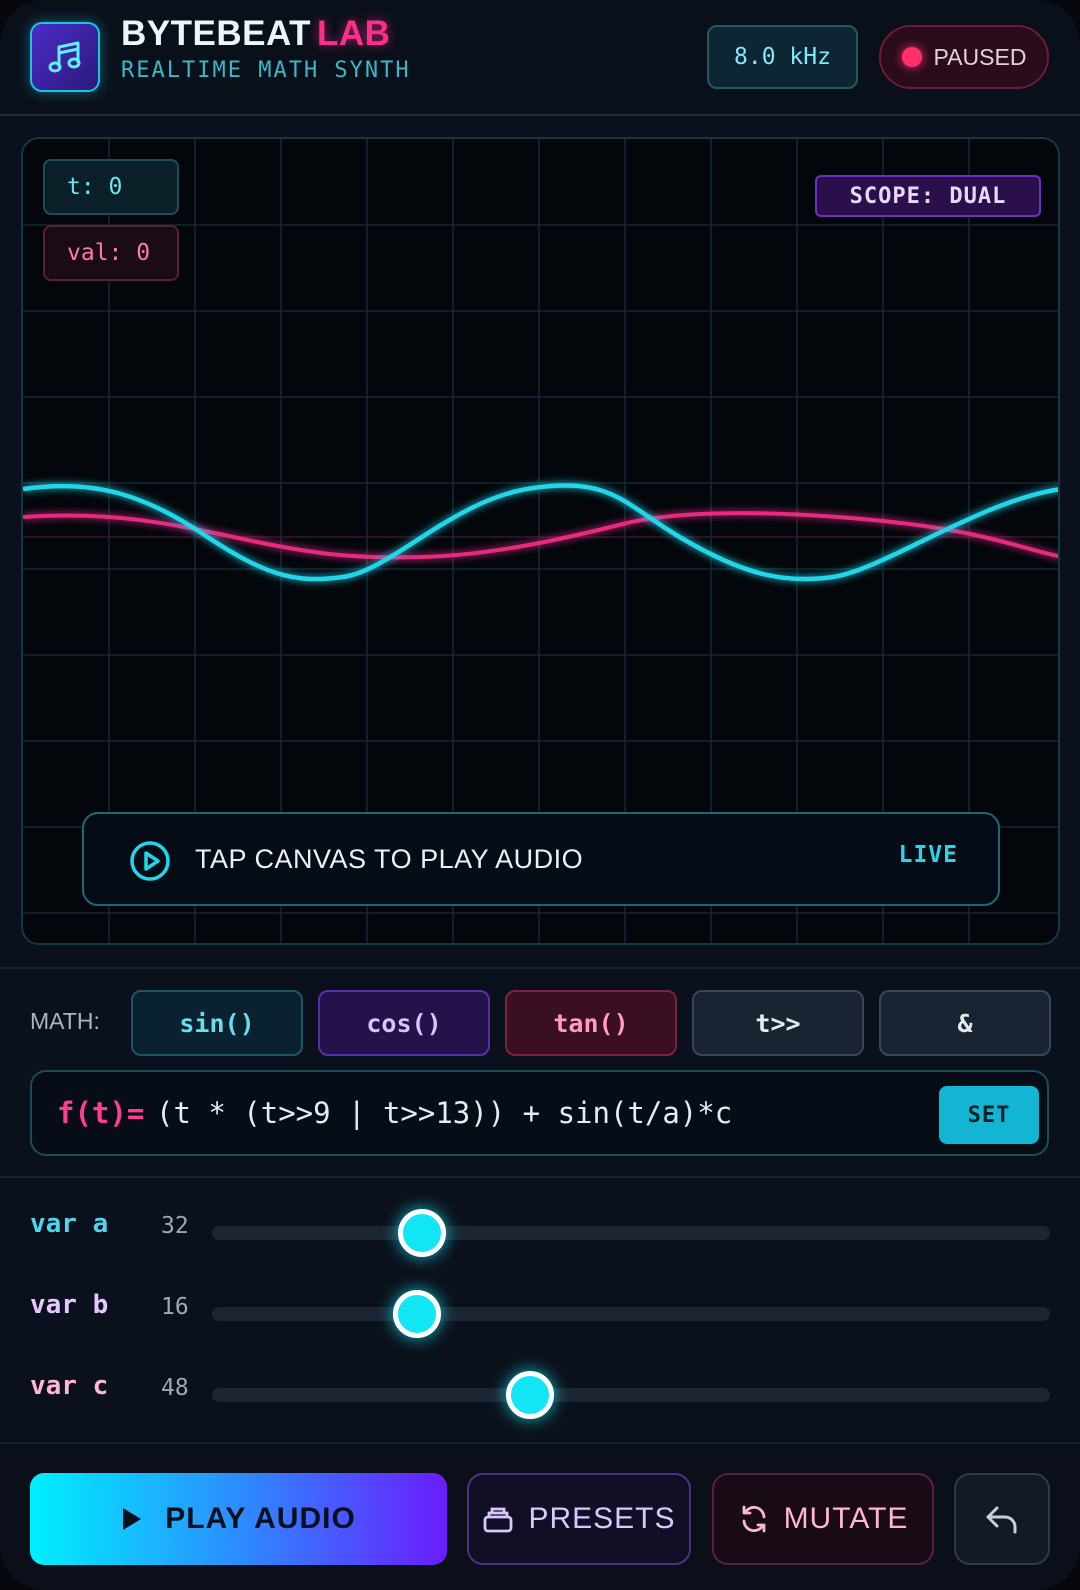 This screenshot has height=1590, width=1080. I want to click on var-c-handle, so click(530, 1395).